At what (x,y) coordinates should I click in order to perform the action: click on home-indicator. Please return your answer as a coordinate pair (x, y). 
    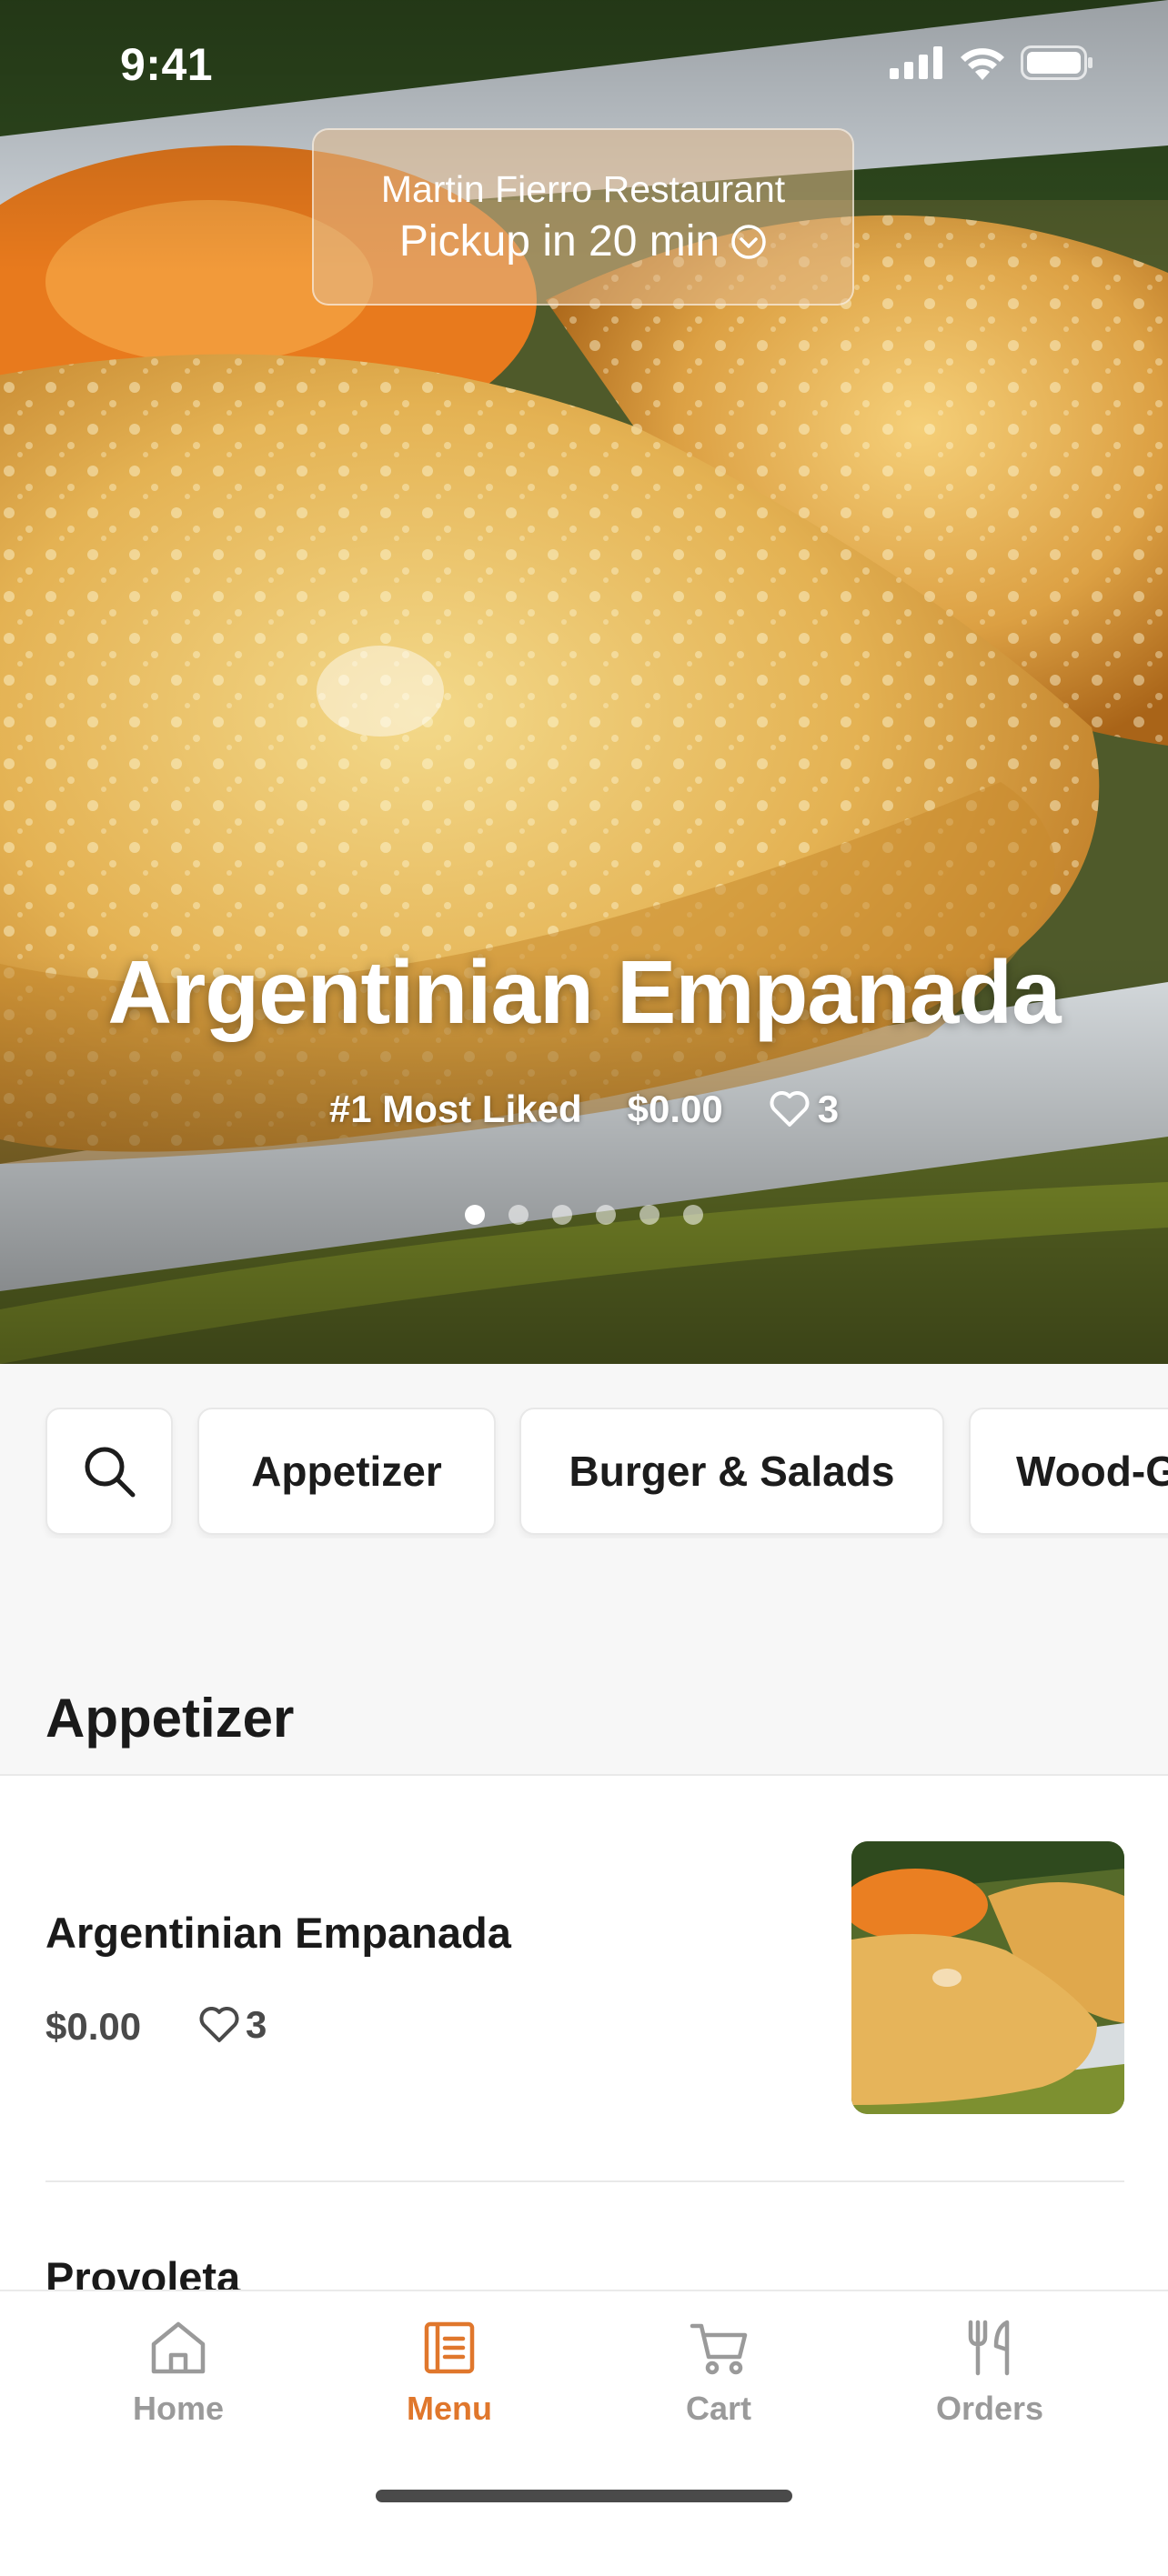
    Looking at the image, I should click on (584, 2496).